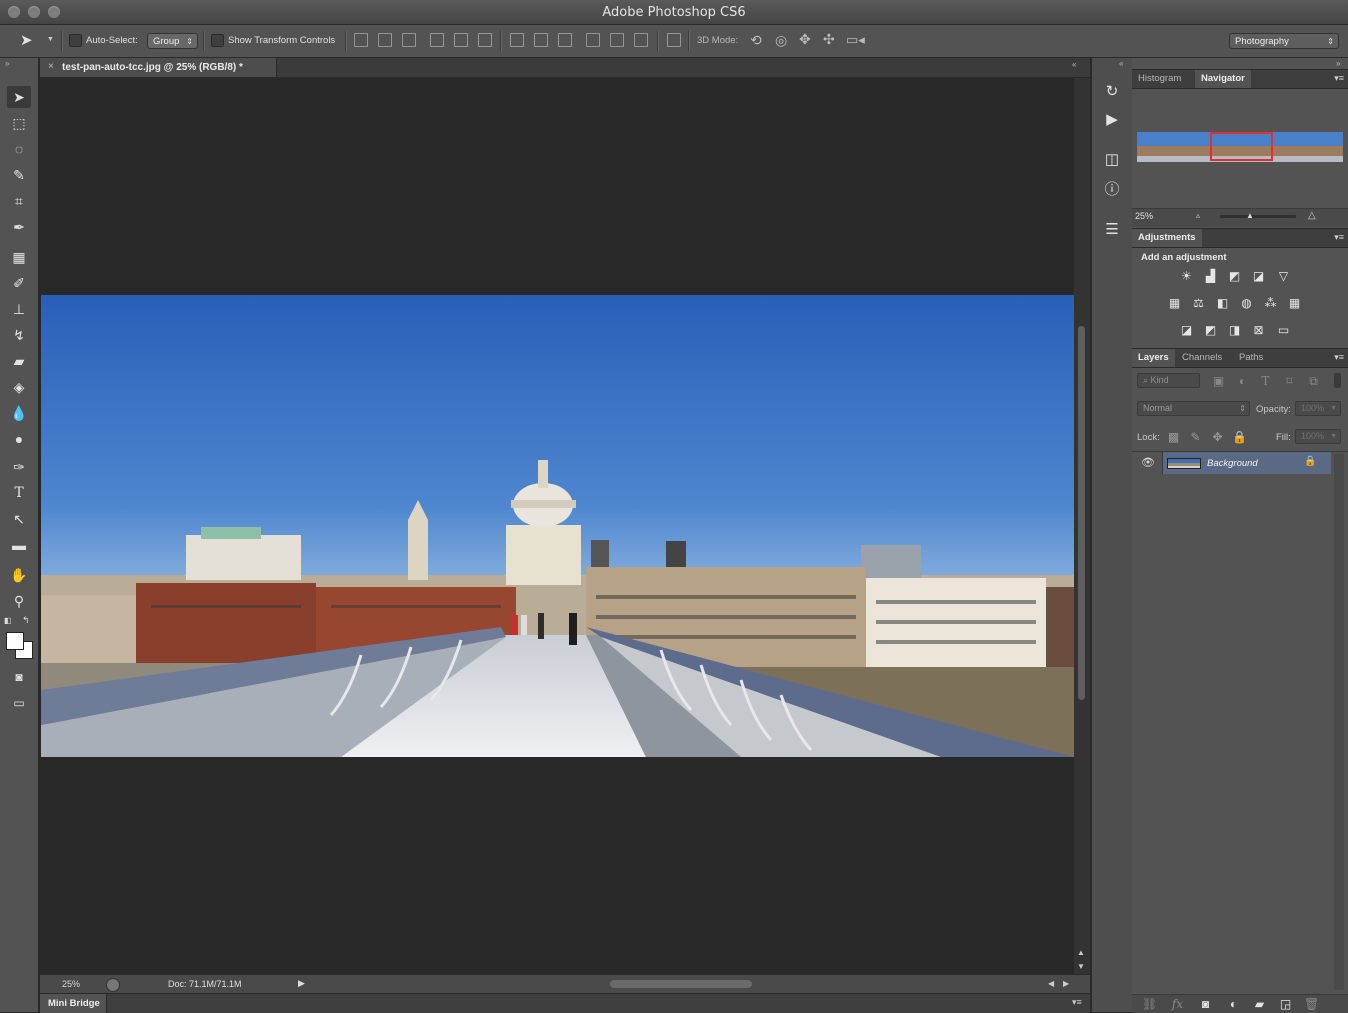  I want to click on hue-saturation-icon: ▦, so click(1174, 303).